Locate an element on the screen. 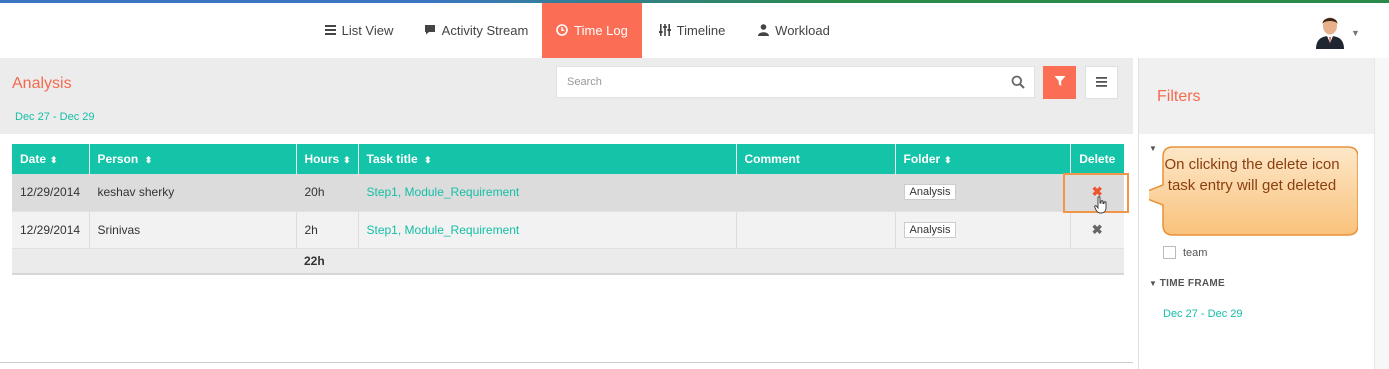  col-header-delete: Delete is located at coordinates (1097, 159).